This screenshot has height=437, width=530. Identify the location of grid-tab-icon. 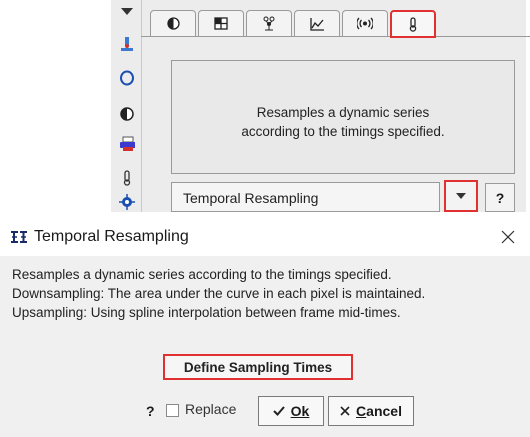
(221, 23).